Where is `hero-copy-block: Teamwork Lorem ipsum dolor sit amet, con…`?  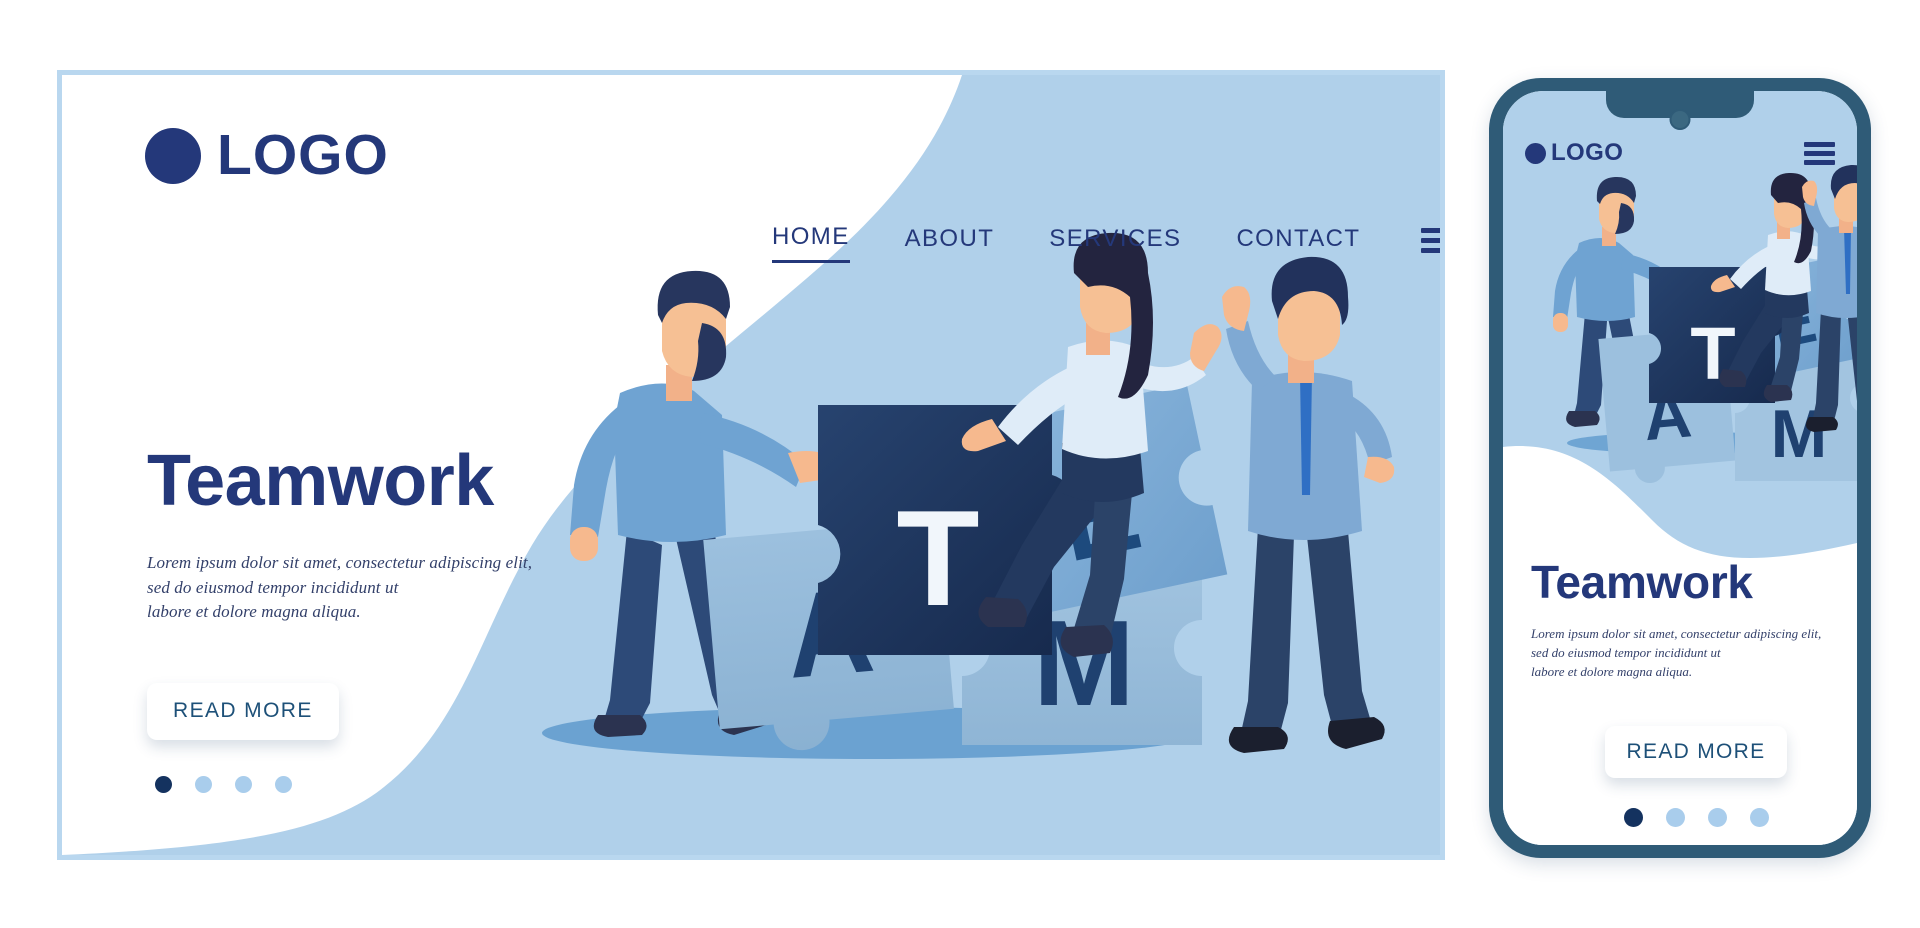 hero-copy-block: Teamwork Lorem ipsum dolor sit amet, con… is located at coordinates (362, 619).